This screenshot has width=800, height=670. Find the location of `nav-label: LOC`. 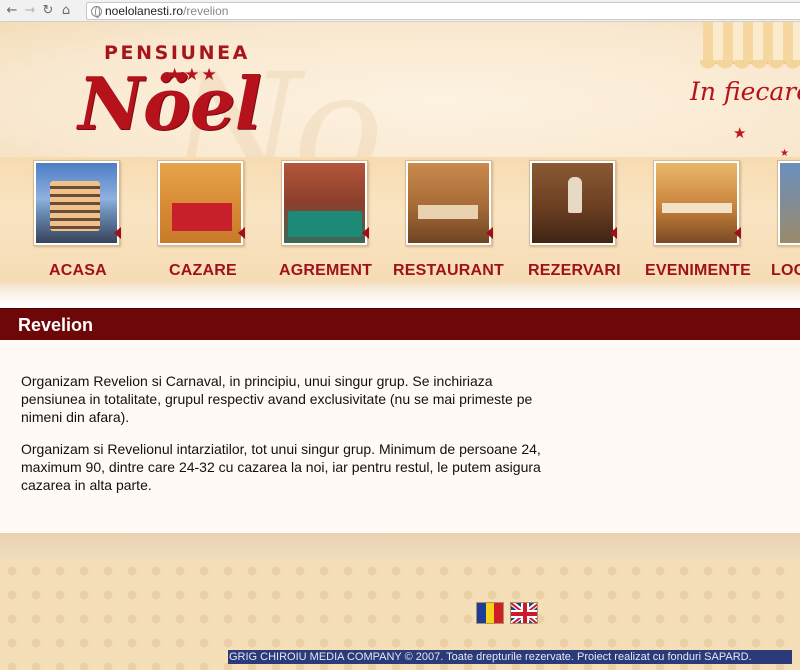

nav-label: LOC is located at coordinates (785, 271).